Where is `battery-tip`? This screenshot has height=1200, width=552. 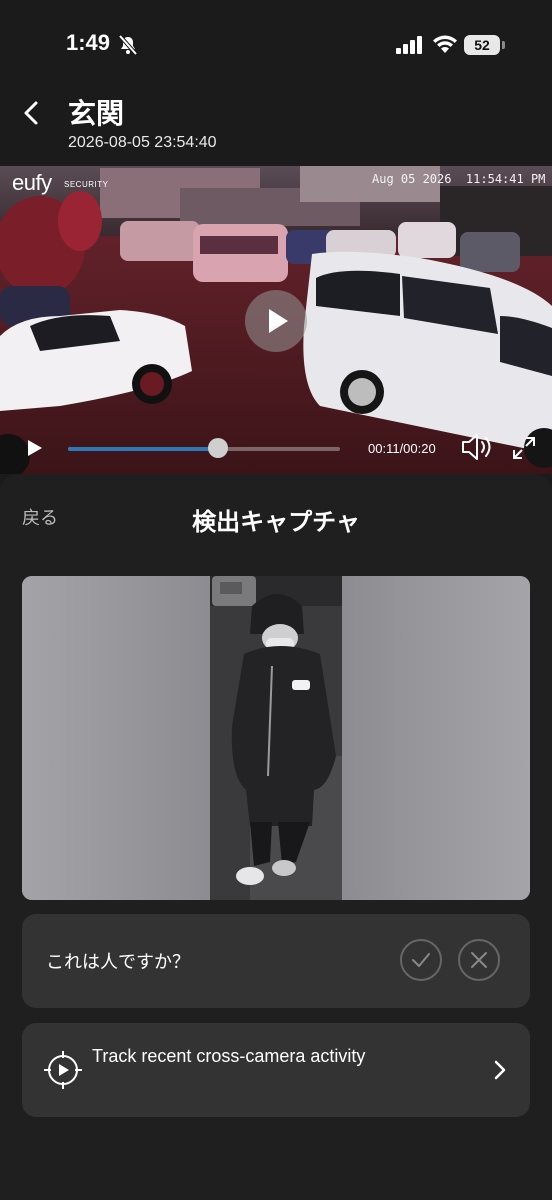 battery-tip is located at coordinates (503, 45).